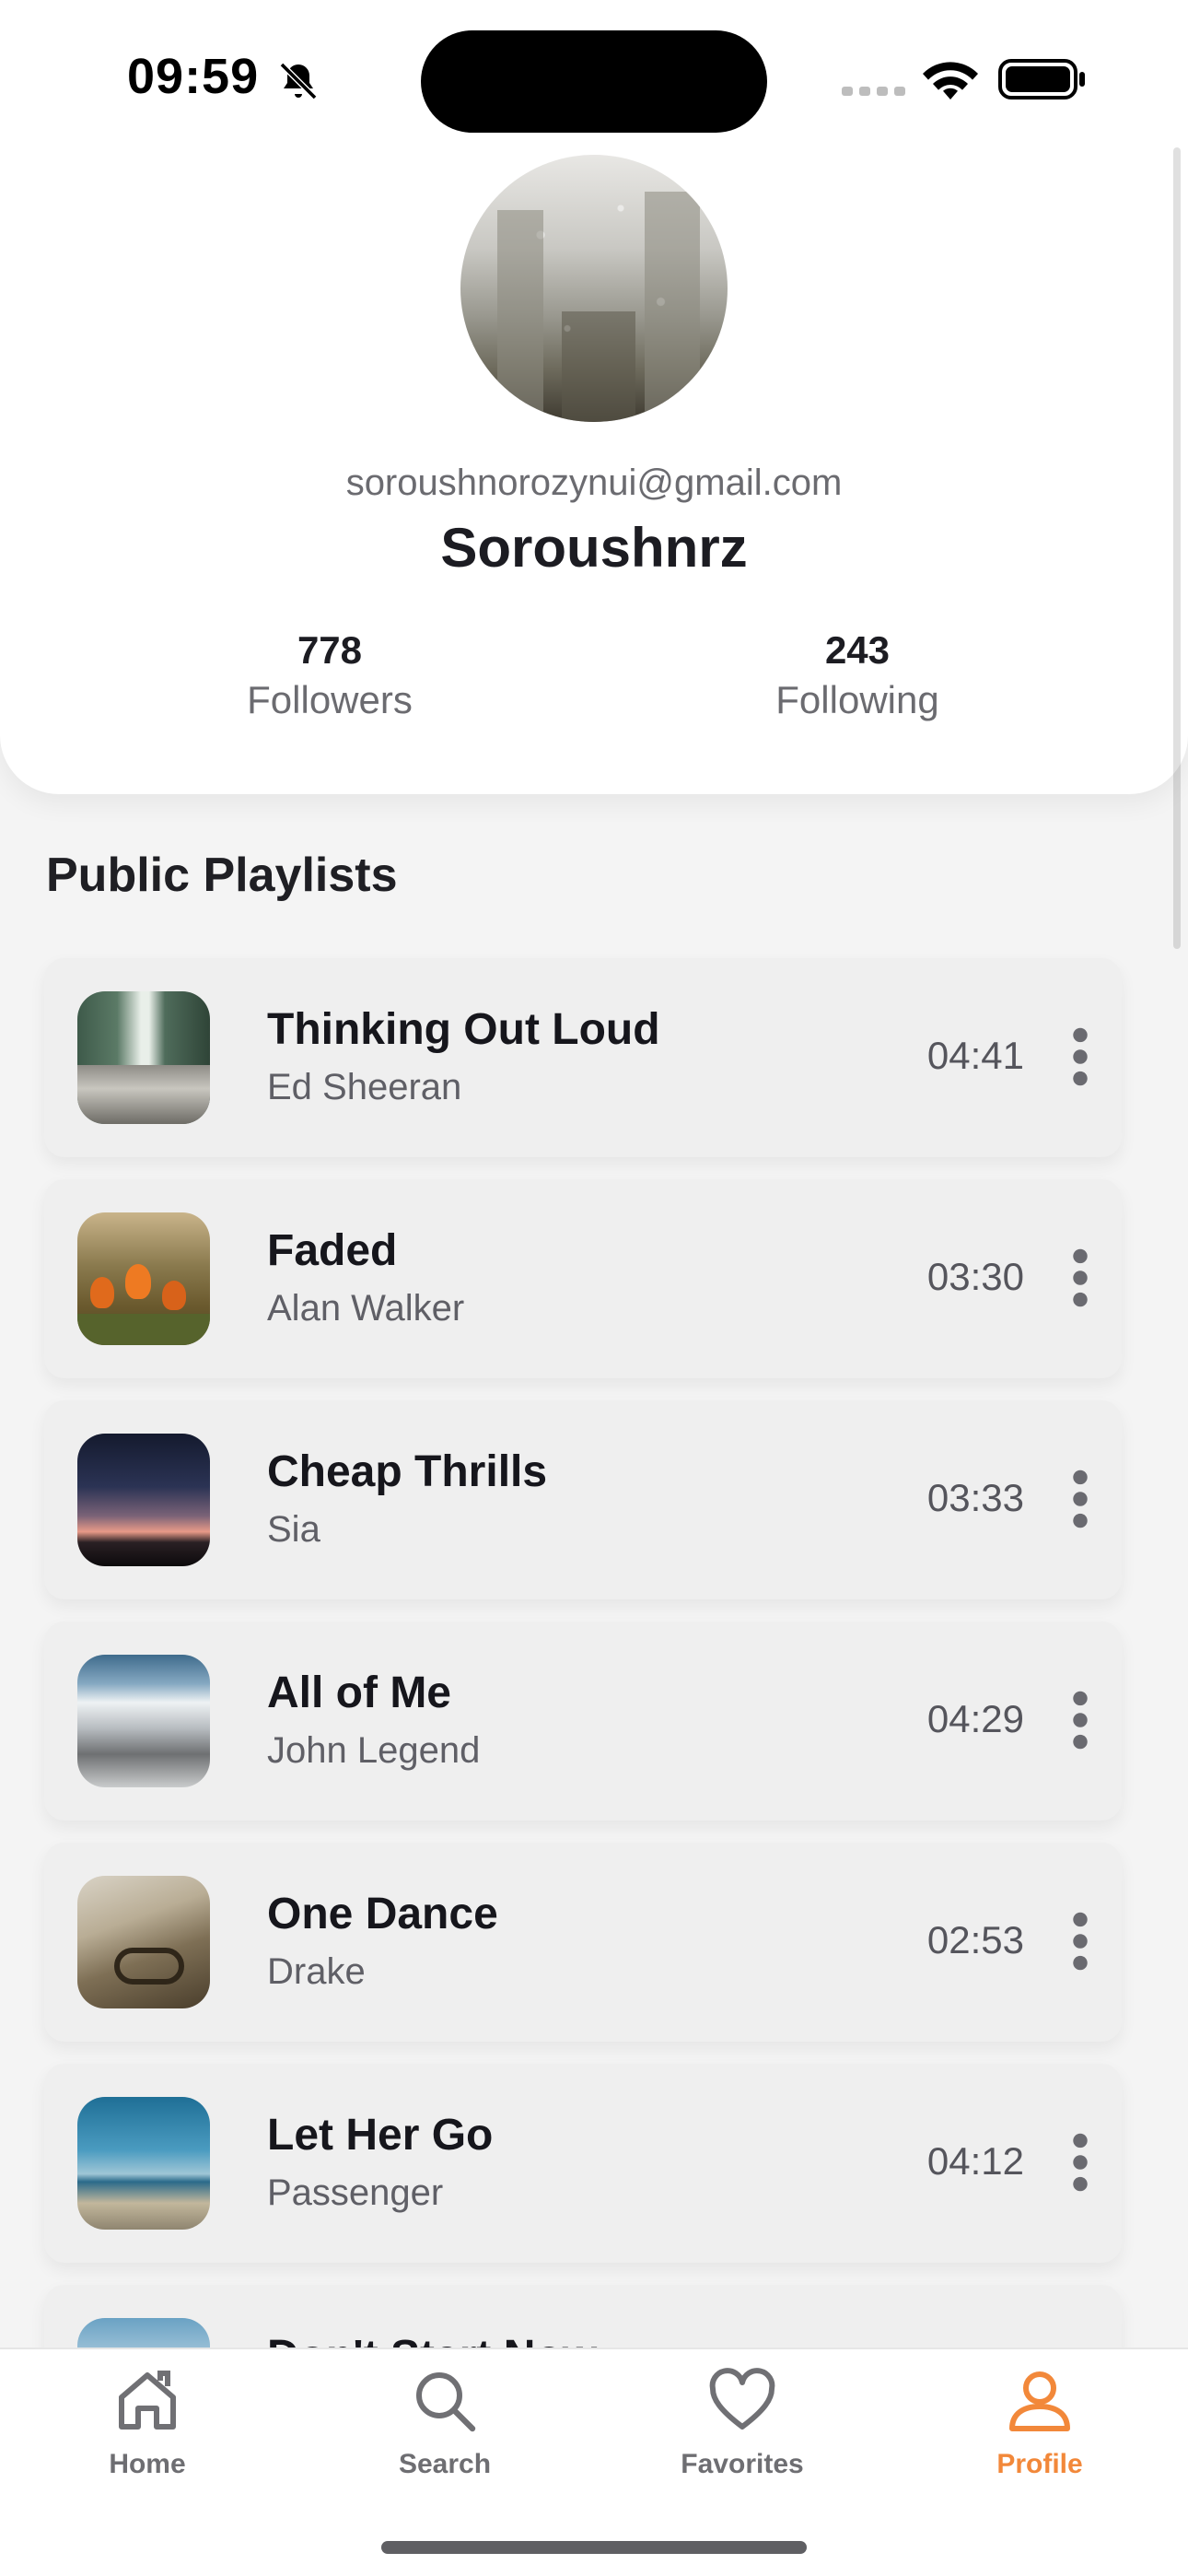 This screenshot has width=1188, height=2576. What do you see at coordinates (1039, 2401) in the screenshot?
I see `user-icon` at bounding box center [1039, 2401].